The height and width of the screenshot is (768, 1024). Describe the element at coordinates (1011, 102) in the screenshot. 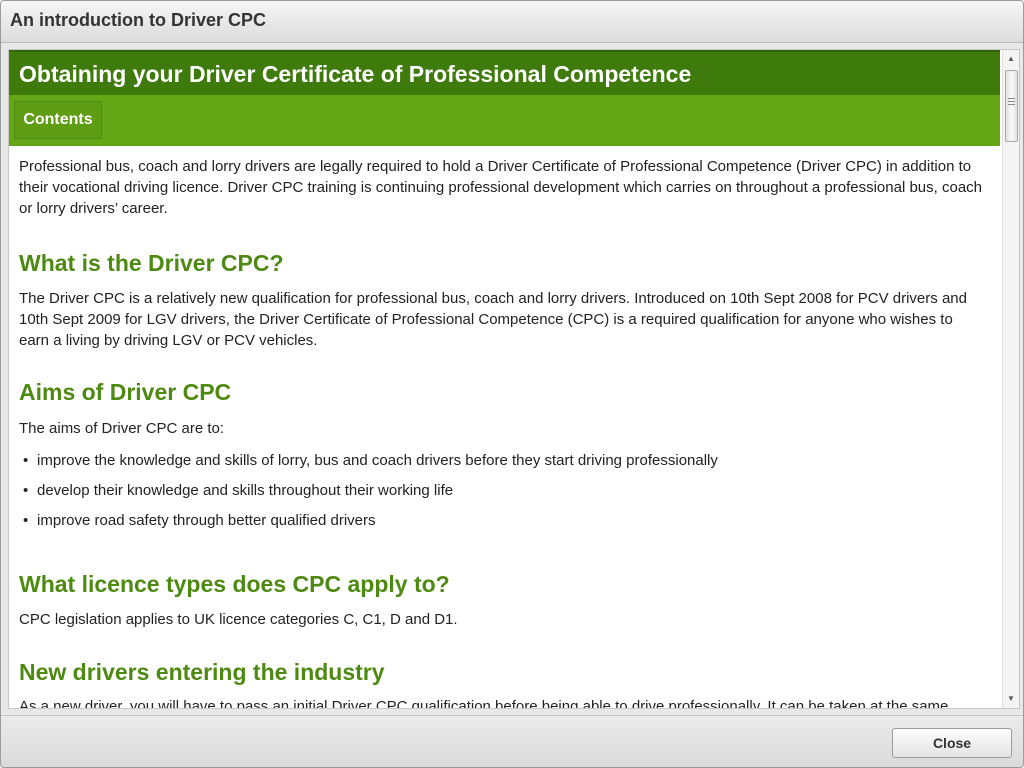

I see `grip-icon` at that location.